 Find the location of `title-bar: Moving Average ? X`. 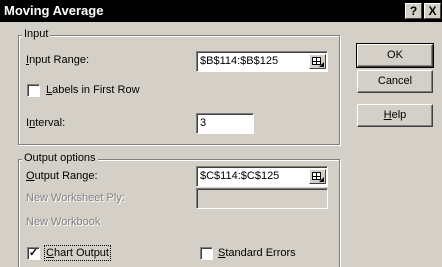

title-bar: Moving Average ? X is located at coordinates (221, 11).